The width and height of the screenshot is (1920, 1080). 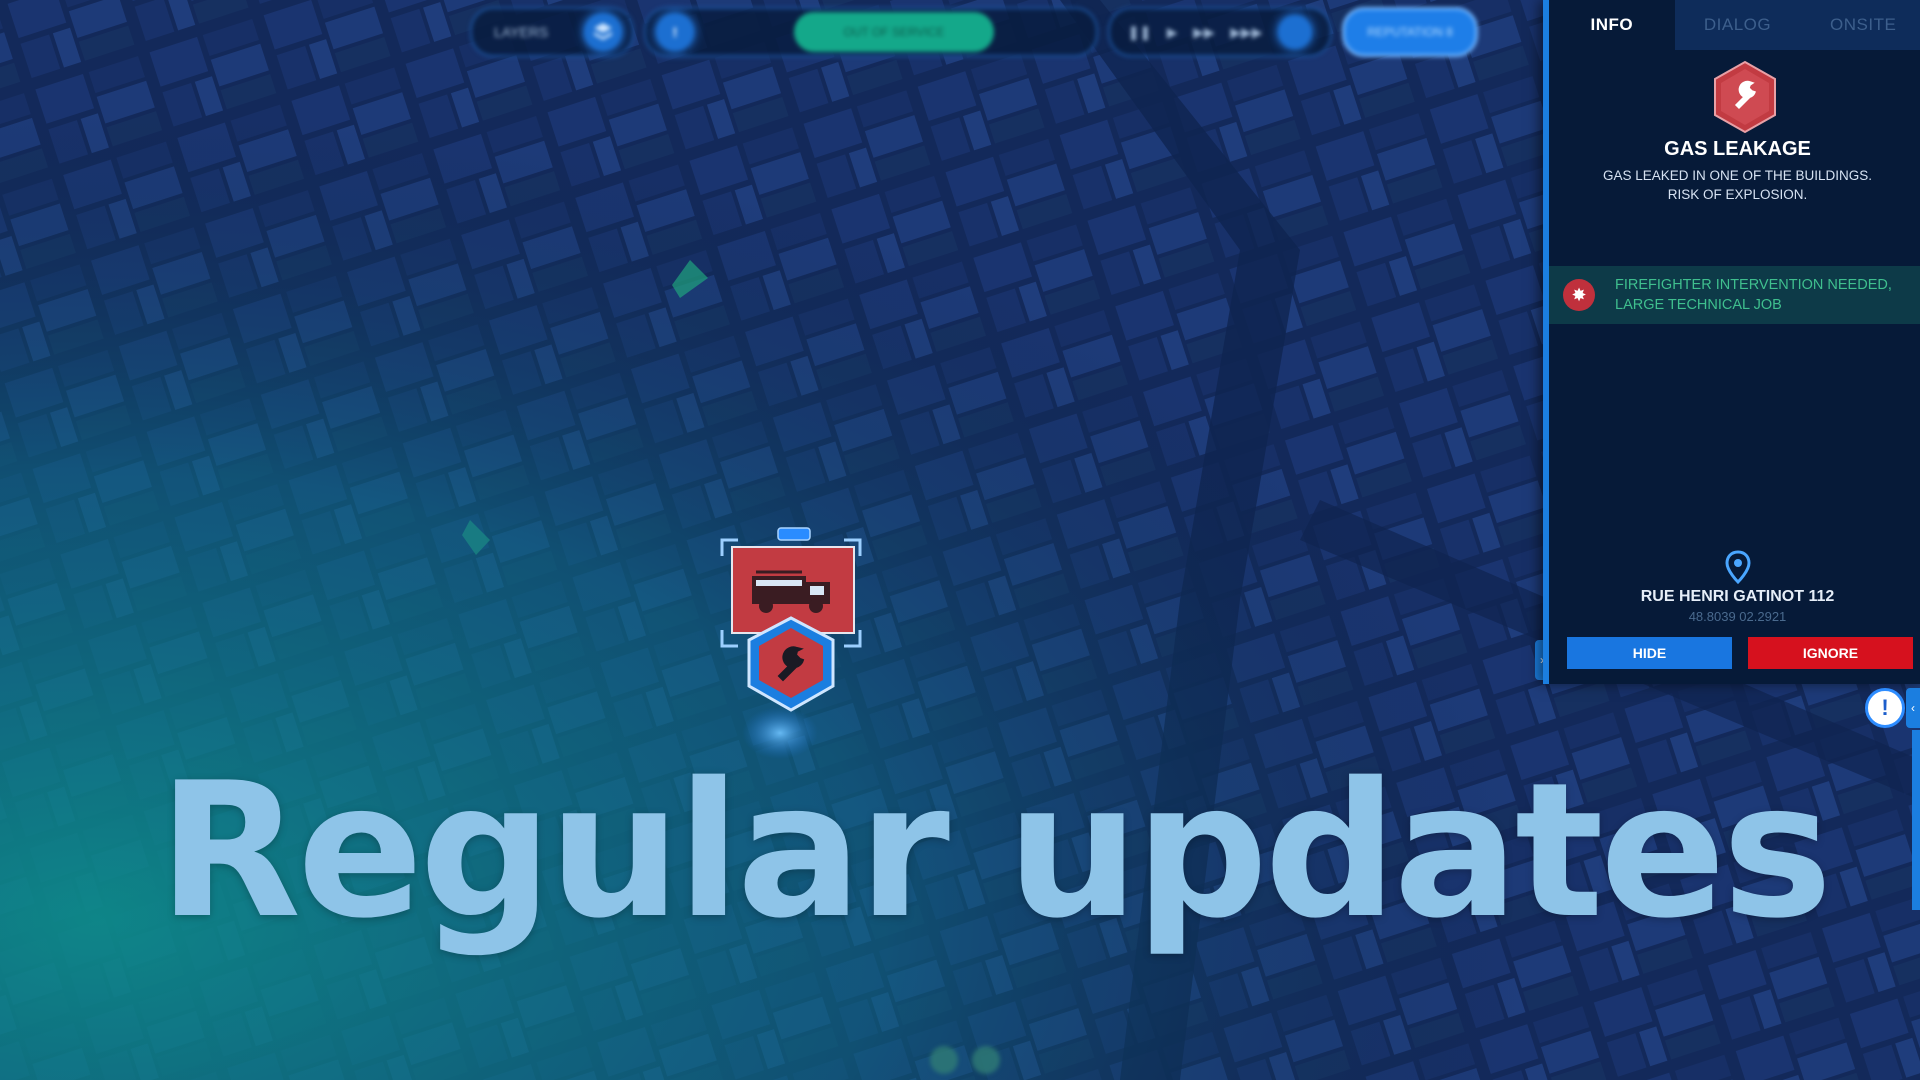 I want to click on bottom-button-right, so click(x=986, y=1060).